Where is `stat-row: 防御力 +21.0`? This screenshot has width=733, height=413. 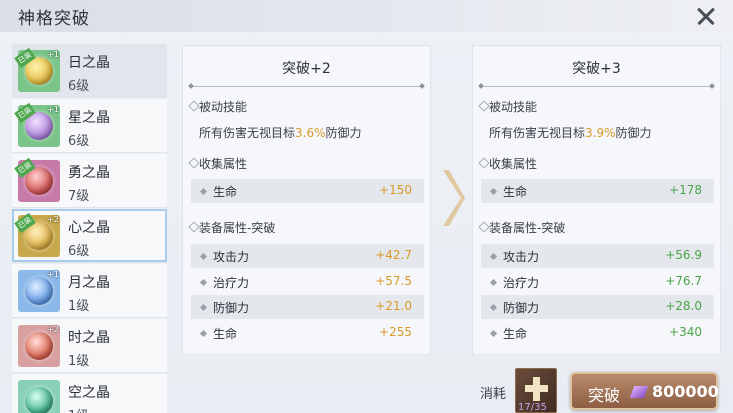 stat-row: 防御力 +21.0 is located at coordinates (307, 307).